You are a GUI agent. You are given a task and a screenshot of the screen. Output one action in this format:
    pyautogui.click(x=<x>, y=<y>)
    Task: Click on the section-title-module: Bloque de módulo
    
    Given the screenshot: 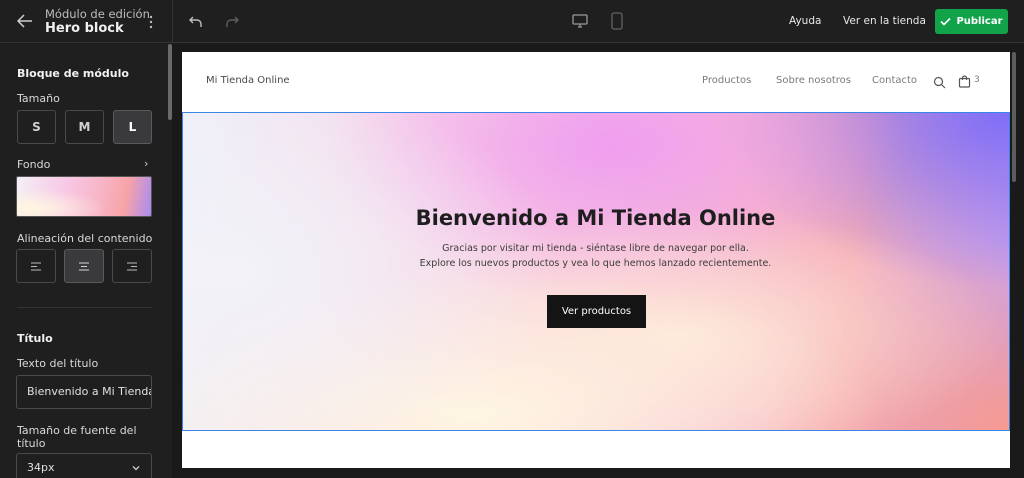 What is the action you would take?
    pyautogui.click(x=73, y=73)
    